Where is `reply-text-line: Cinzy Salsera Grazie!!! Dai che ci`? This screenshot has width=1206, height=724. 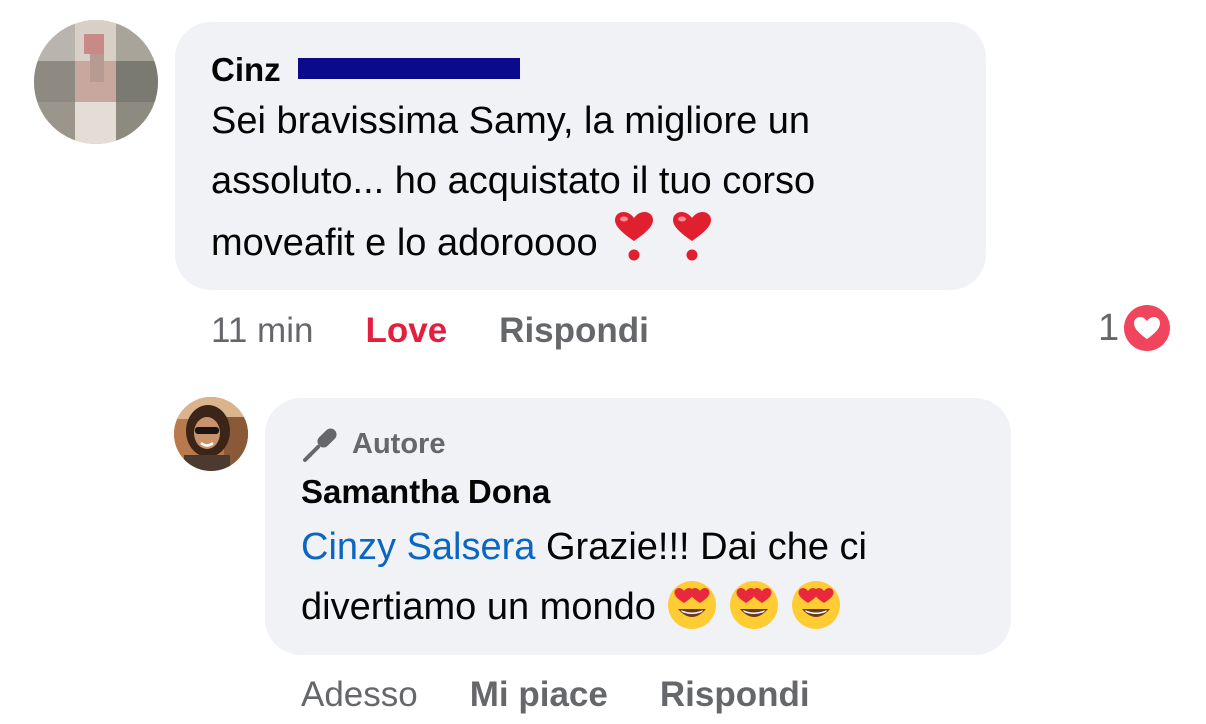 reply-text-line: Cinzy Salsera Grazie!!! Dai che ci is located at coordinates (638, 547).